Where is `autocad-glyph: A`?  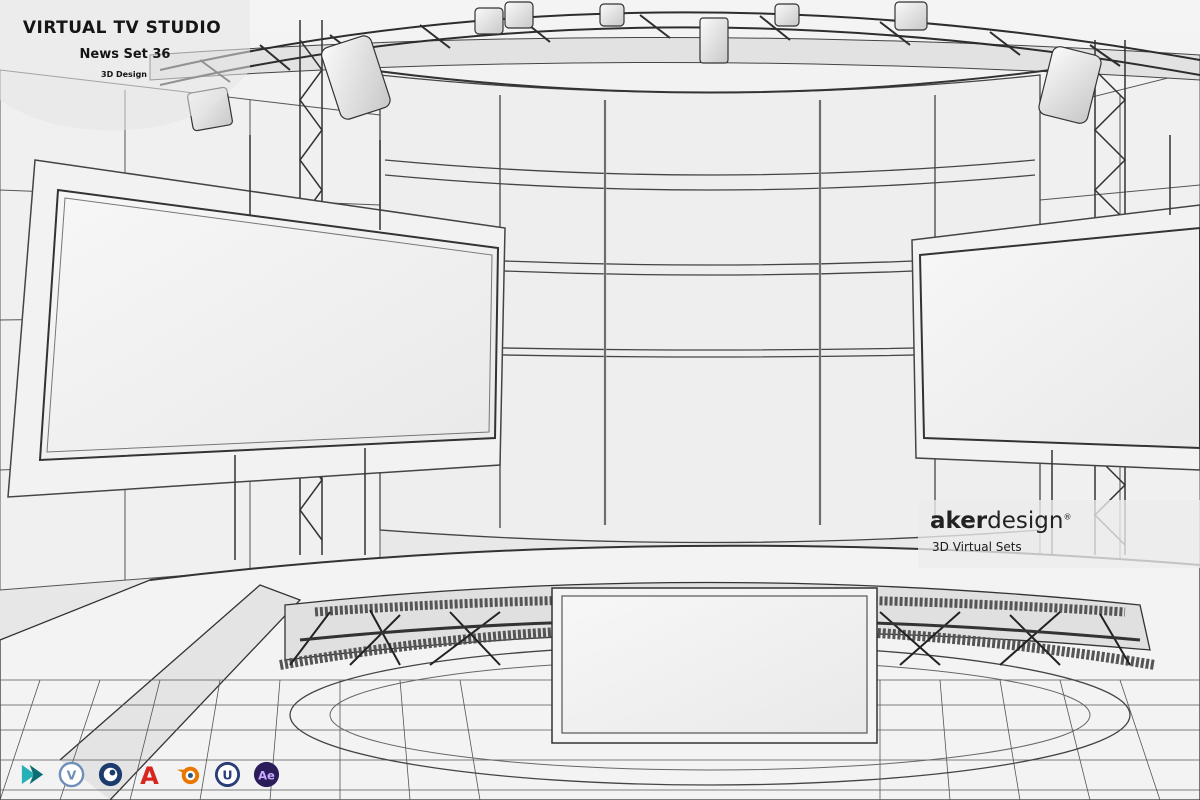
autocad-glyph: A is located at coordinates (149, 775).